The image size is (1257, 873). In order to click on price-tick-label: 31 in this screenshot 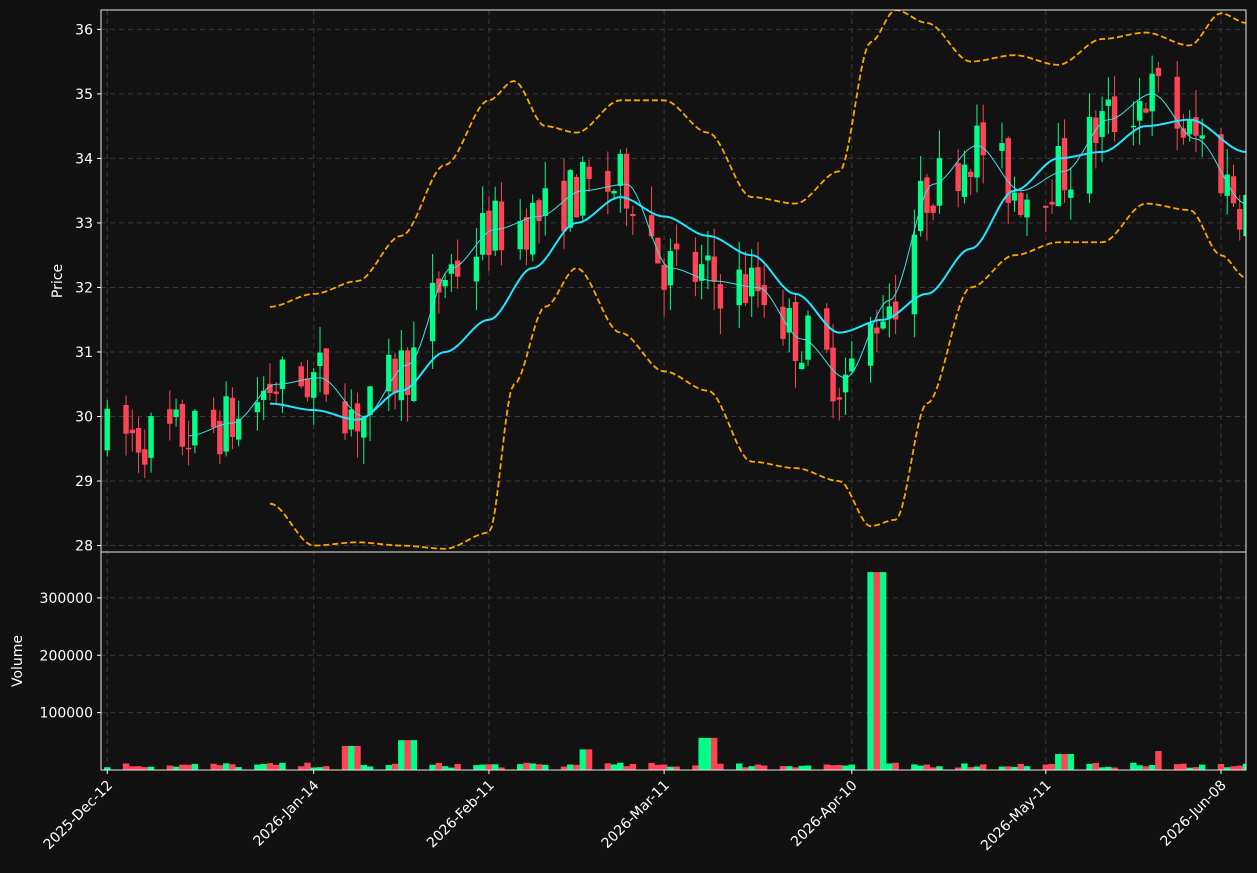, I will do `click(84, 353)`.